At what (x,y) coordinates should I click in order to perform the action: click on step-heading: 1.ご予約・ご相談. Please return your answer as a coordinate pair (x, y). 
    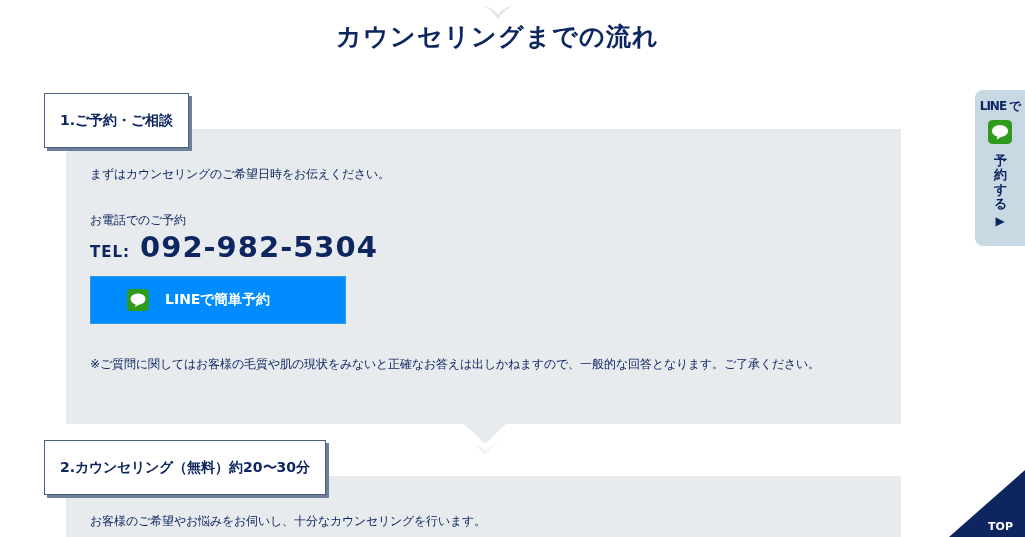
    Looking at the image, I should click on (117, 120).